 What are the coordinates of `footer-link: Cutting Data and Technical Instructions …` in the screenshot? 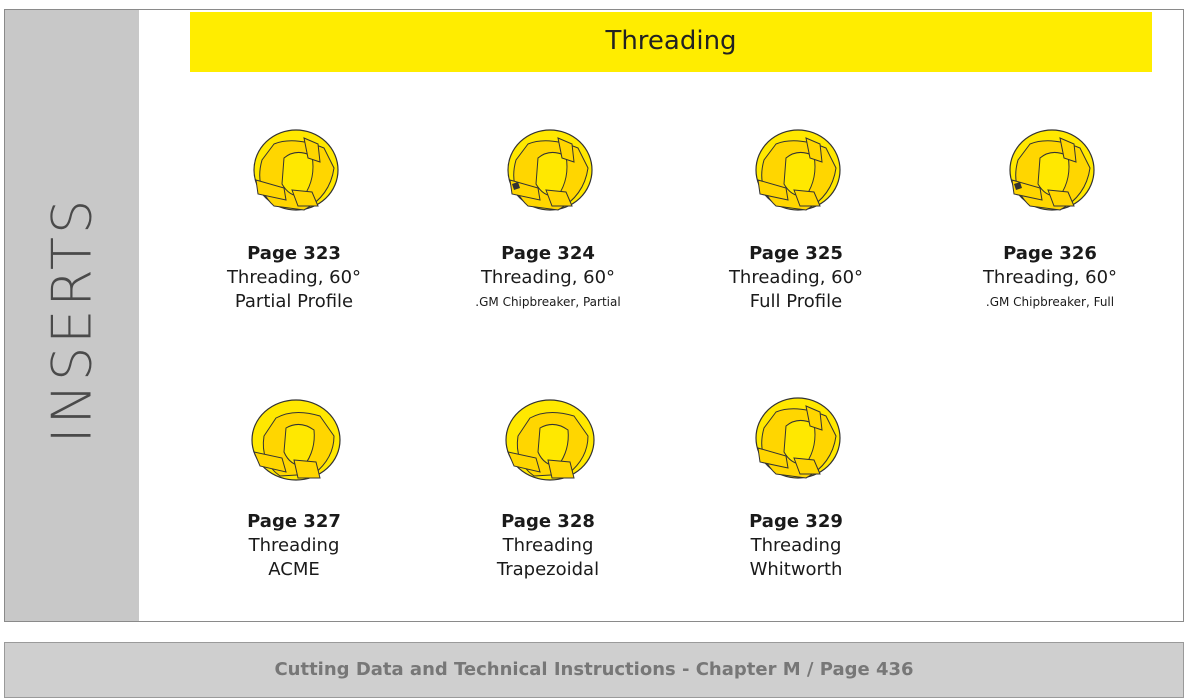 It's located at (594, 669).